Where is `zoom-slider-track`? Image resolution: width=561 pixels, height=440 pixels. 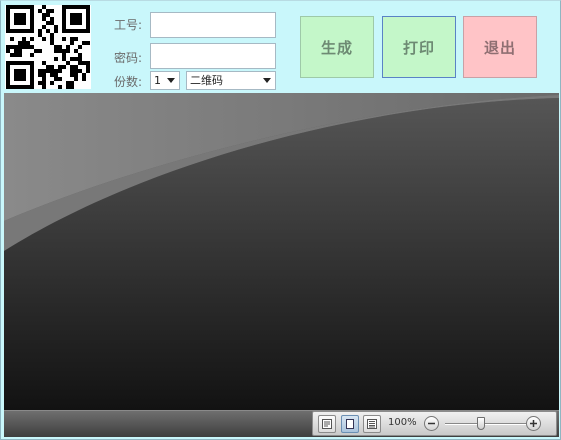 zoom-slider-track is located at coordinates (487, 424).